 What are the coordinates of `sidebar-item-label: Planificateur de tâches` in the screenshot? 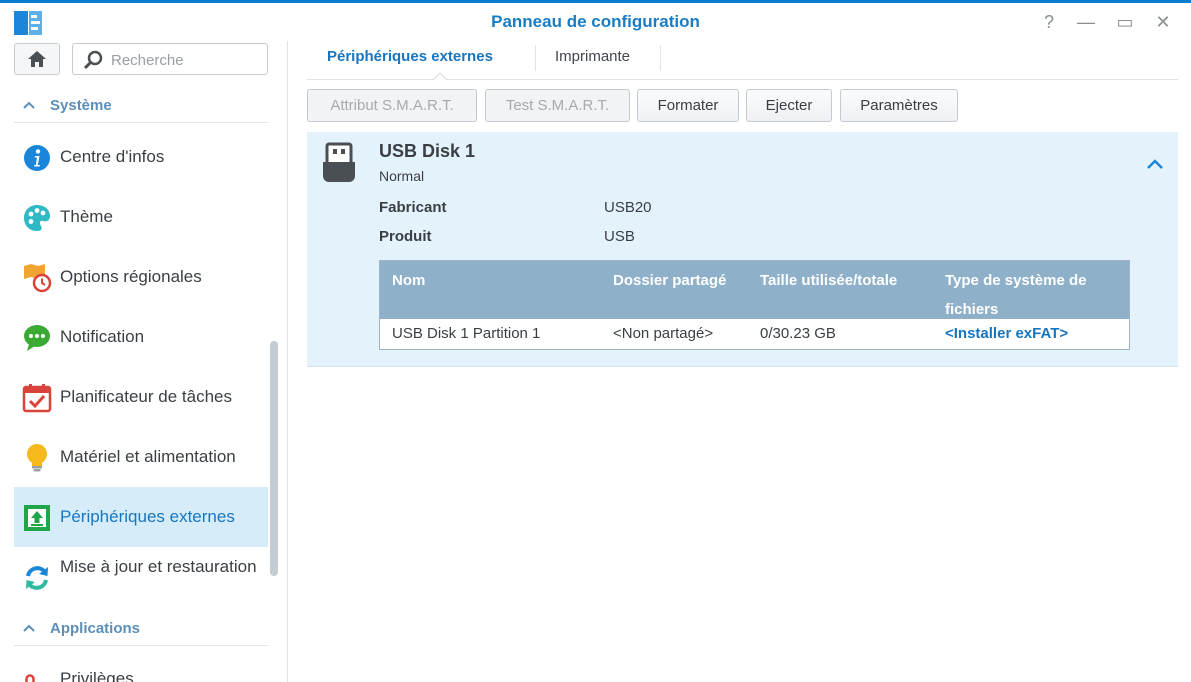 It's located at (146, 396).